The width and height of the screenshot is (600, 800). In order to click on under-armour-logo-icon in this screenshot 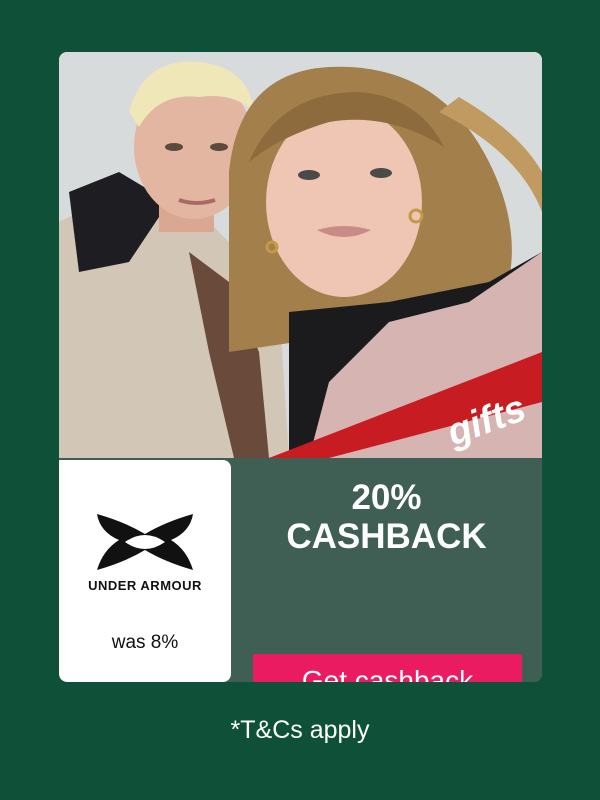, I will do `click(145, 542)`.